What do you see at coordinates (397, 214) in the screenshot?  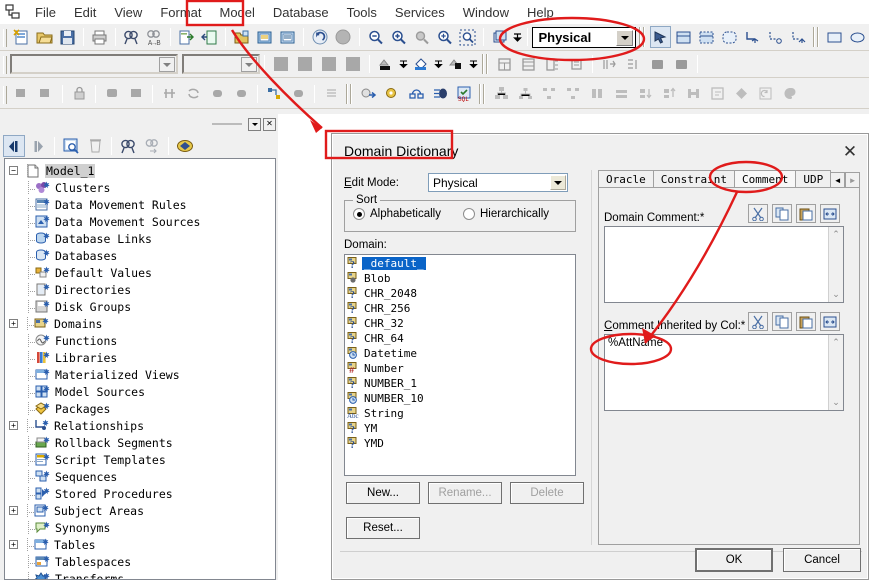 I see `sort-alphabetically-radio: Alphabetically` at bounding box center [397, 214].